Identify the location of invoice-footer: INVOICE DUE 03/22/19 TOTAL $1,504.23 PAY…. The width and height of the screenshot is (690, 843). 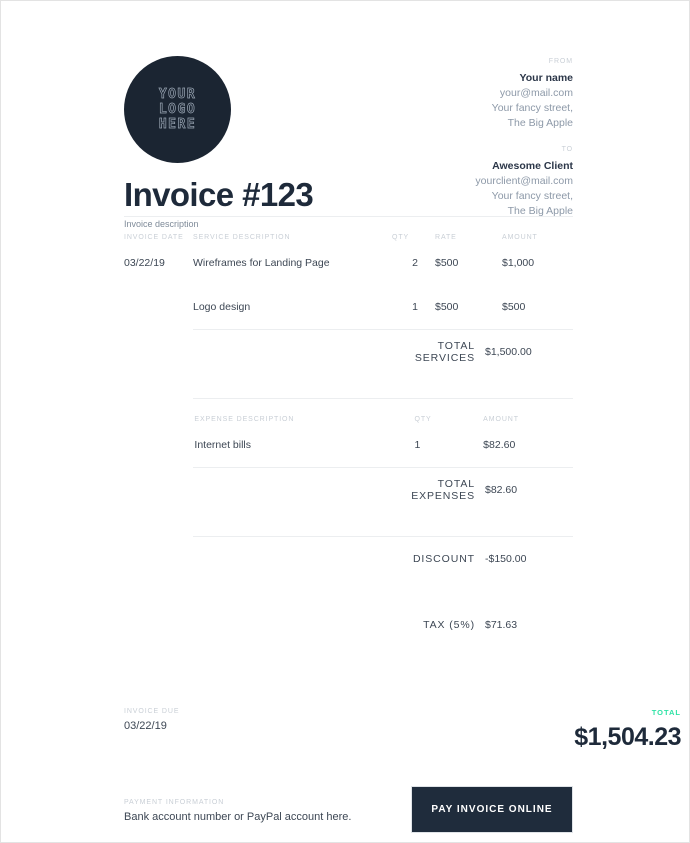
(403, 775).